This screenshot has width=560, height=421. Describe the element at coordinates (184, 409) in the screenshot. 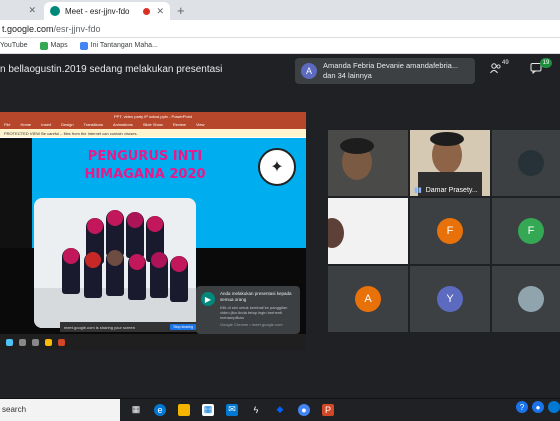

I see `file-explorer-icon` at that location.